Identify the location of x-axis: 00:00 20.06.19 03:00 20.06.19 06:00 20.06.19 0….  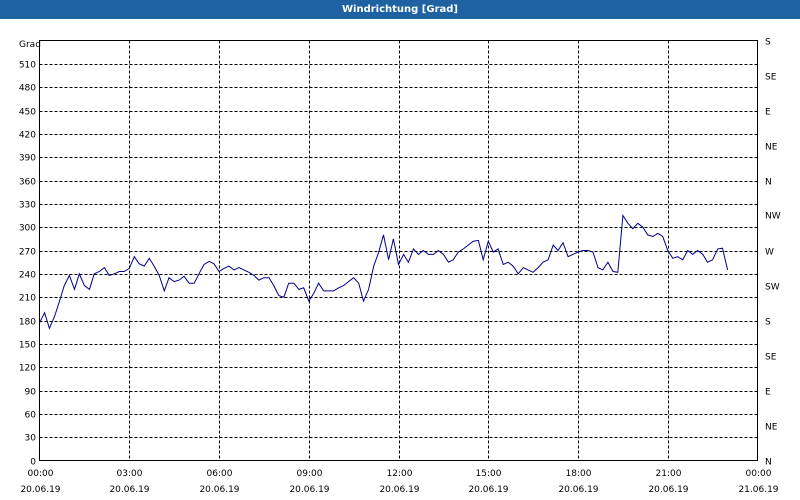
(399, 482).